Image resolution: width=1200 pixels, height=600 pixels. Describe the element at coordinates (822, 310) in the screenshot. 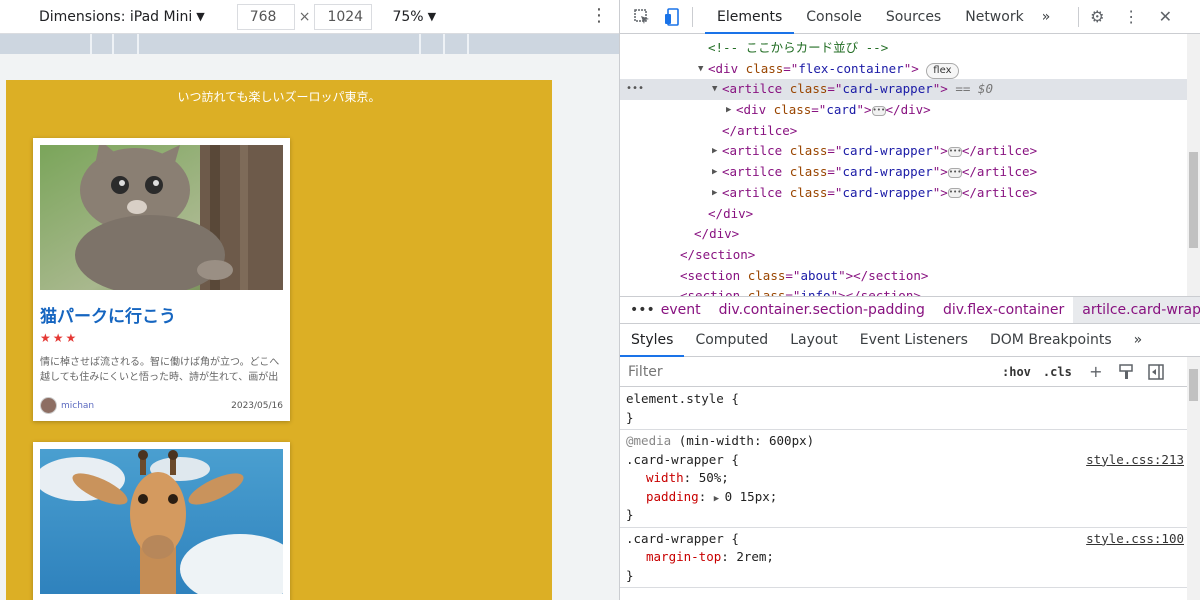

I see `breadcrumb-item: div.container.section-padding` at that location.